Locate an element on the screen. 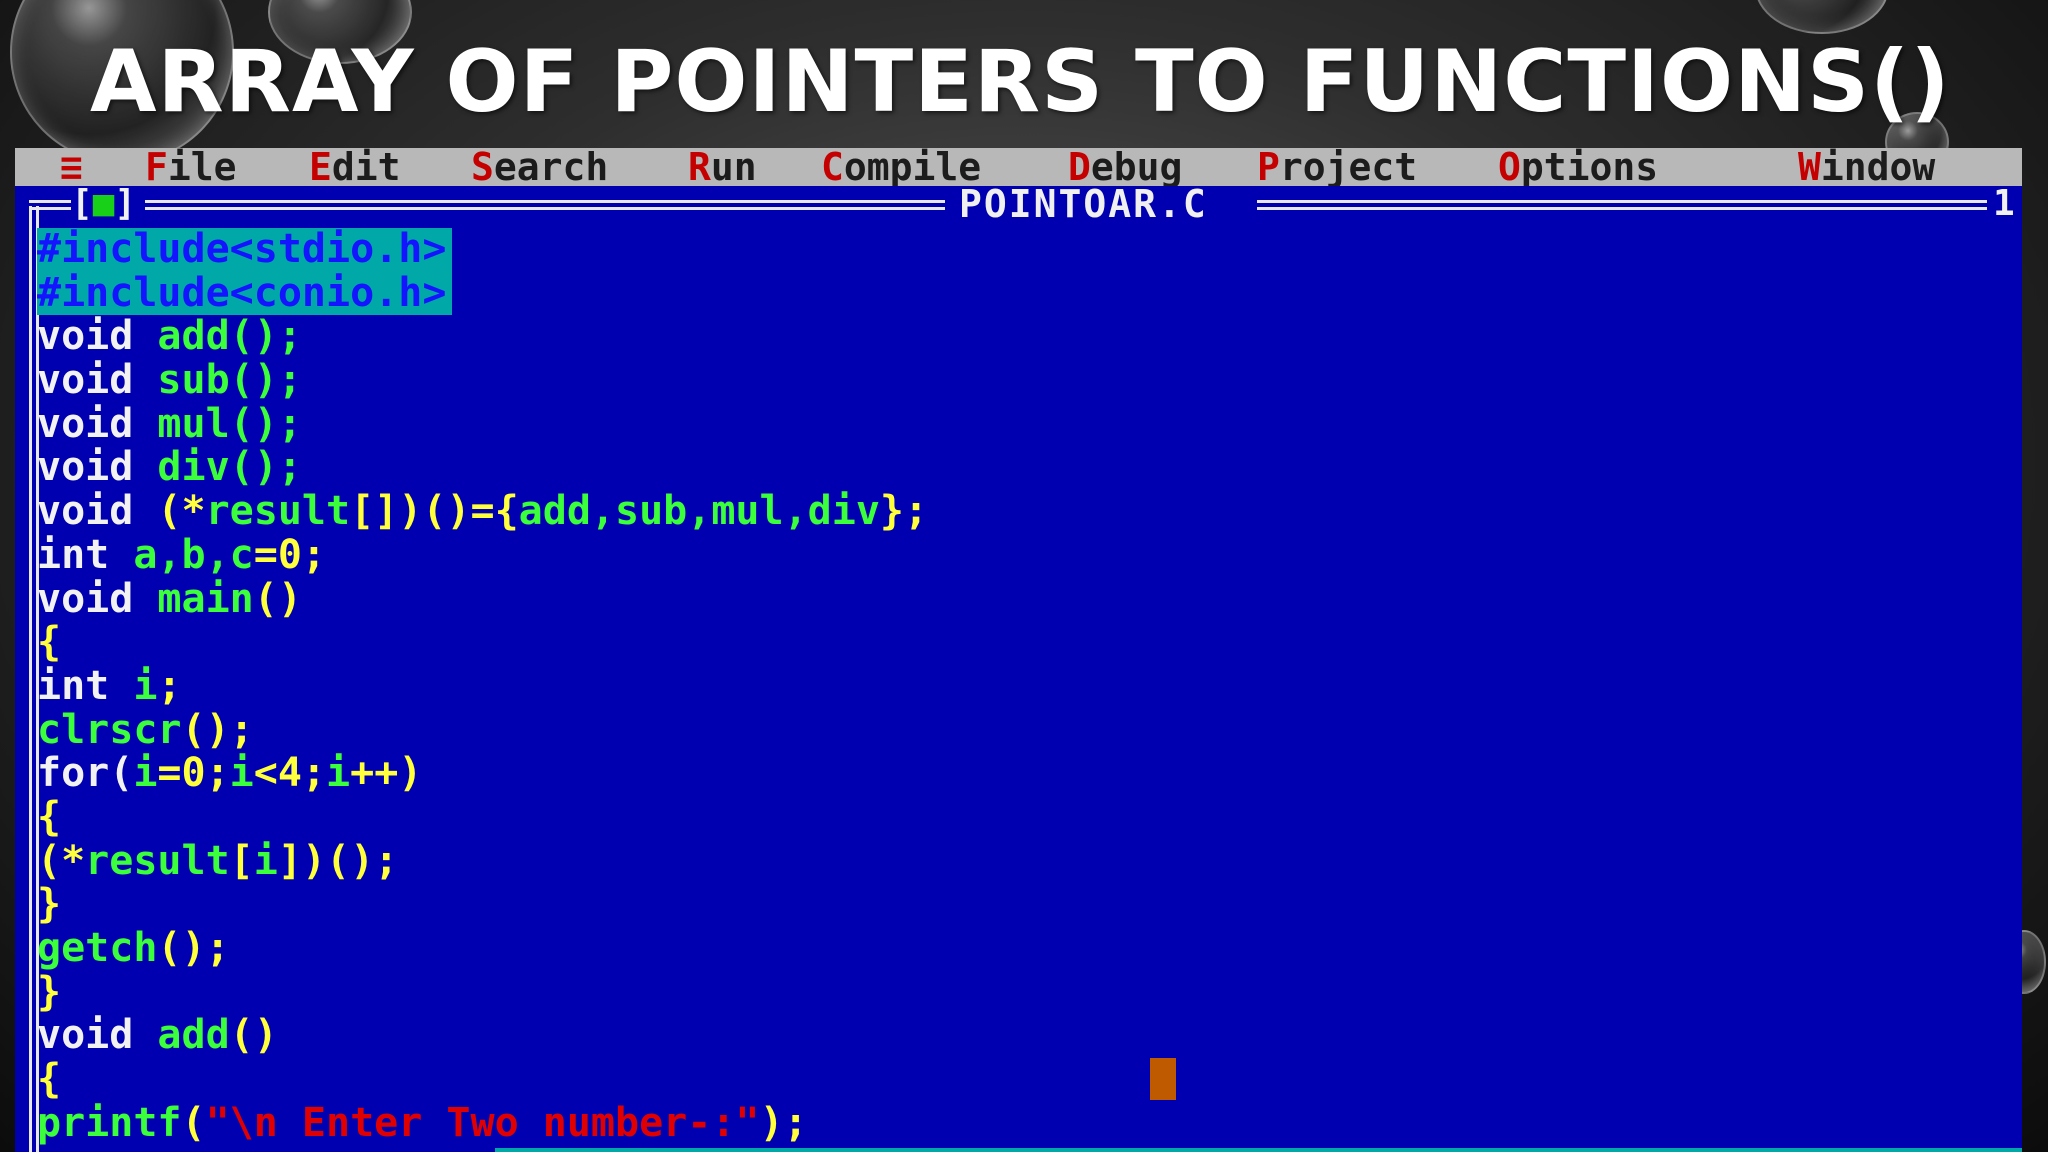  operator: }; is located at coordinates (904, 511).